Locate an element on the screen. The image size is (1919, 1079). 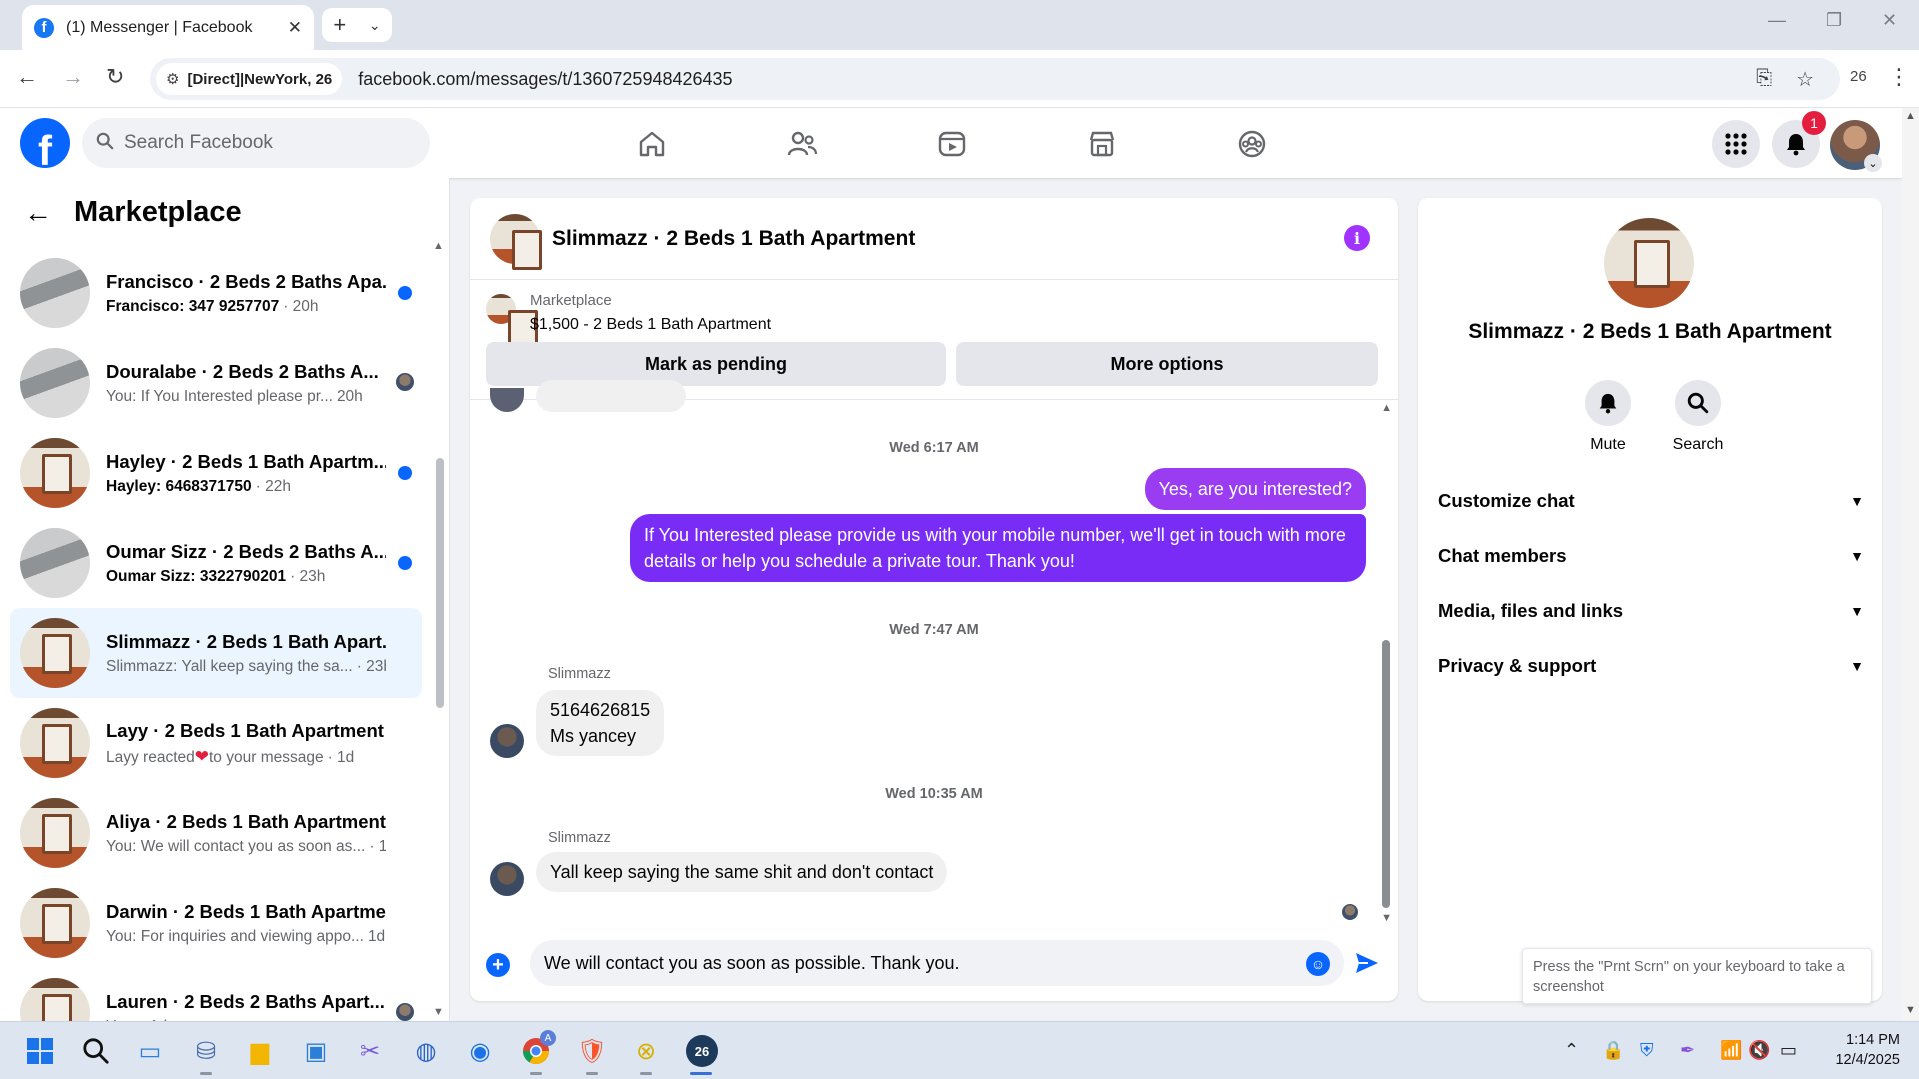
window-close-icon: ✕ is located at coordinates (1889, 20).